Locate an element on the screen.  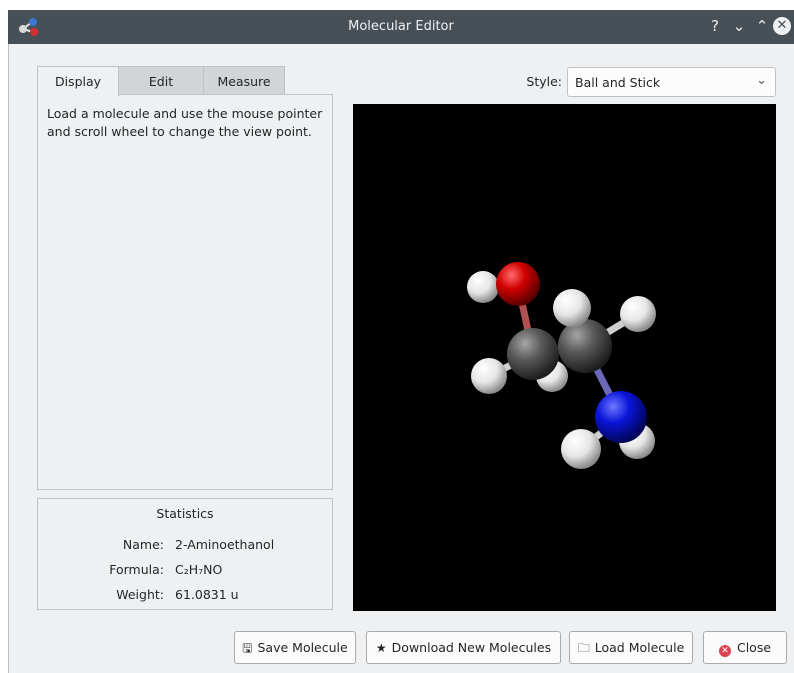
window-title: Molecular Editor is located at coordinates (401, 26).